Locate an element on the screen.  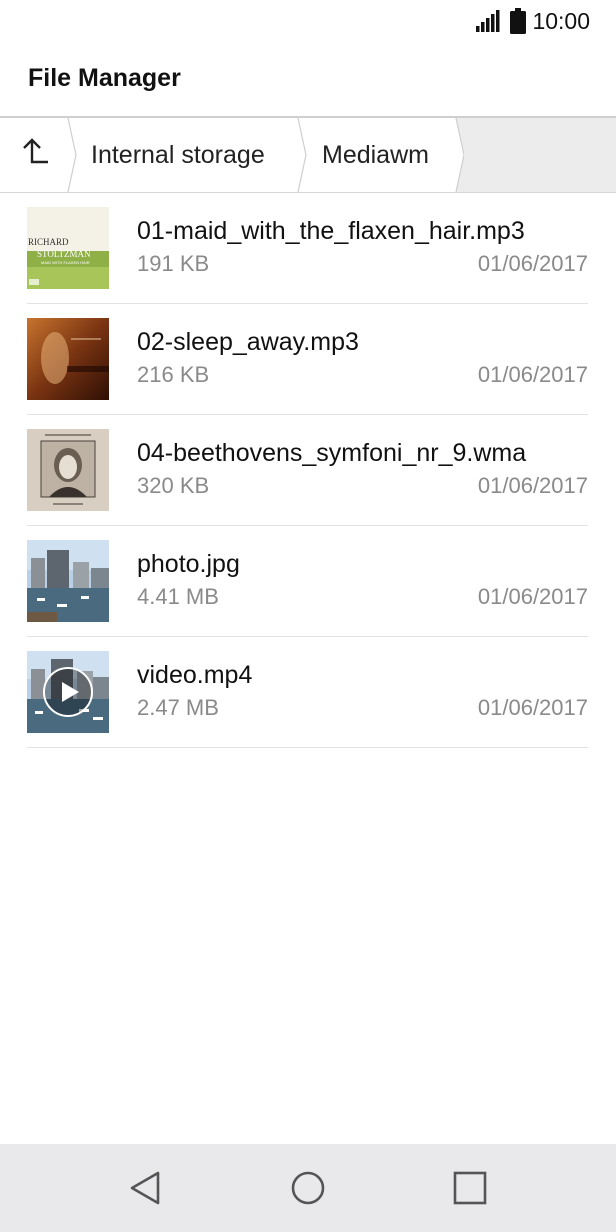
file-size: 320 KB is located at coordinates (173, 485).